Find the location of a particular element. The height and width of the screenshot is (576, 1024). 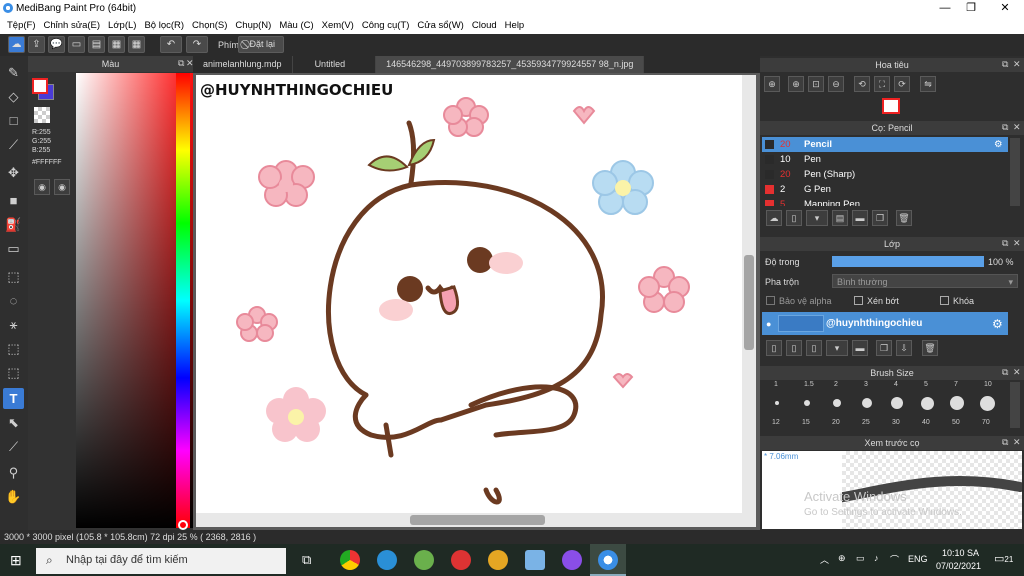

volume-icon: ♪ is located at coordinates (876, 558).